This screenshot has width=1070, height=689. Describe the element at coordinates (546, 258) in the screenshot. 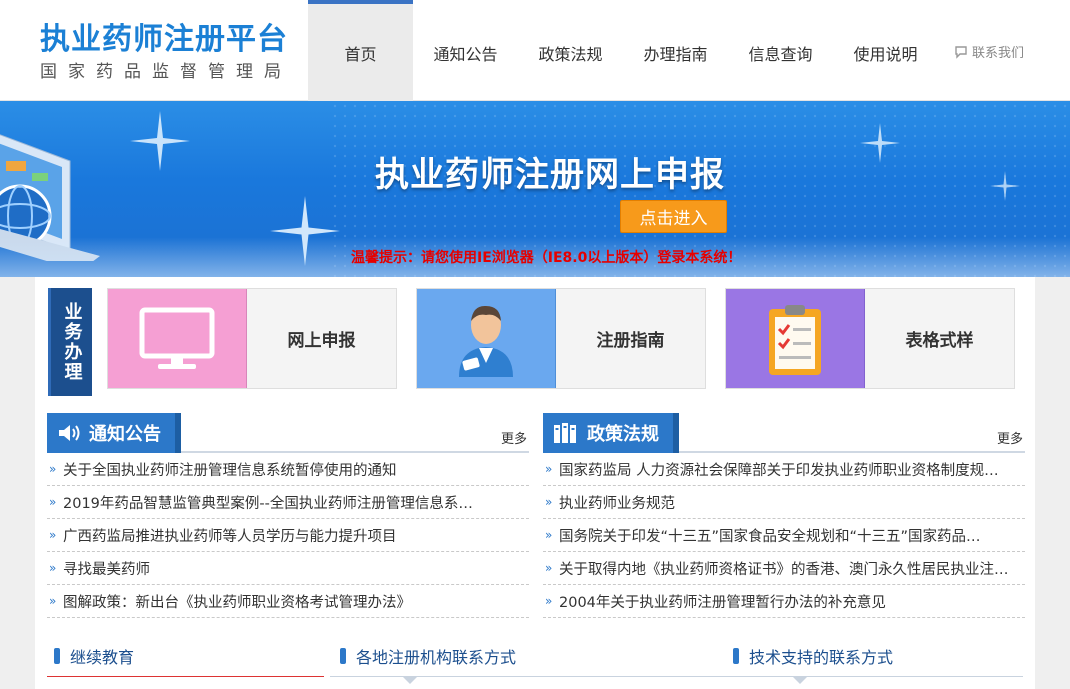

I see `browser-tip: 温馨提示：请您使用IE浏览器（IE8.0以上版本）登录本系统！` at that location.